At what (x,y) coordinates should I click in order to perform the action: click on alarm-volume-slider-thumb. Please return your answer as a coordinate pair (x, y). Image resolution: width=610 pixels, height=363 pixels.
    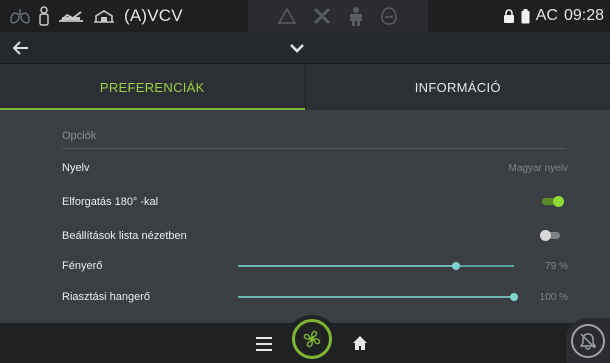
    Looking at the image, I should click on (514, 297).